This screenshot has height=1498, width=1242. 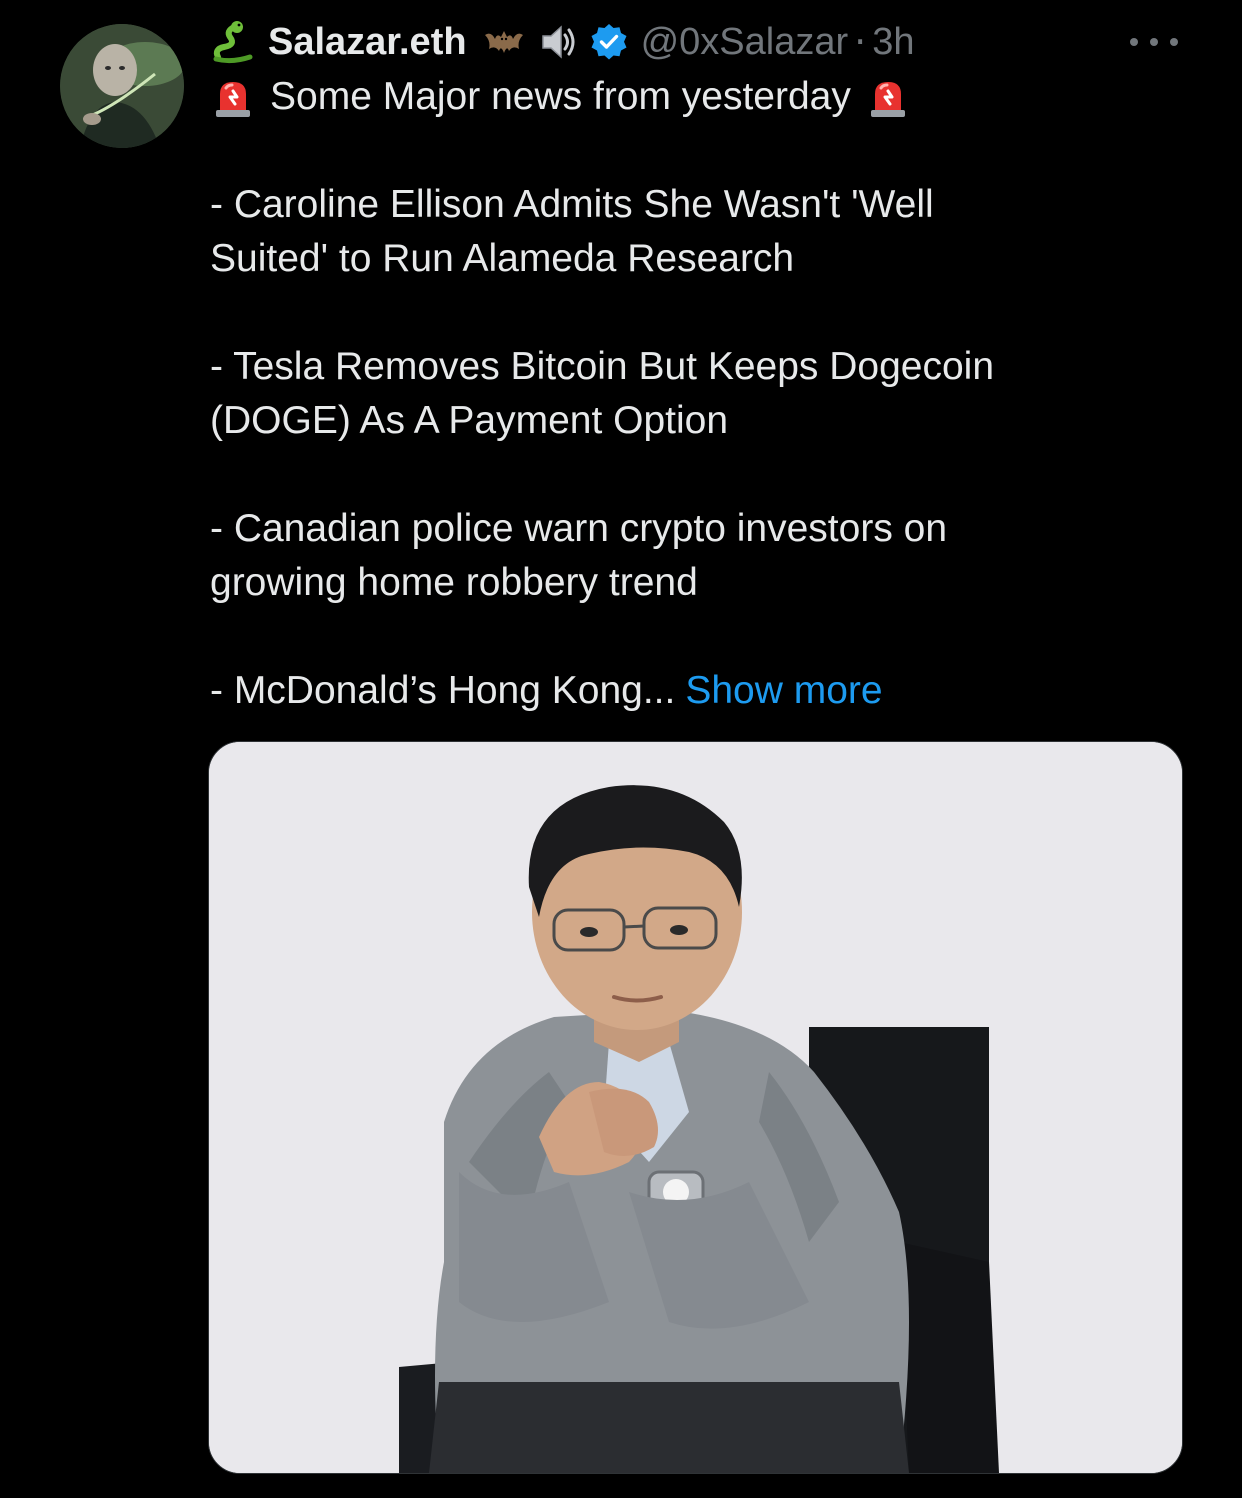 I want to click on speaker-icon, so click(x=558, y=42).